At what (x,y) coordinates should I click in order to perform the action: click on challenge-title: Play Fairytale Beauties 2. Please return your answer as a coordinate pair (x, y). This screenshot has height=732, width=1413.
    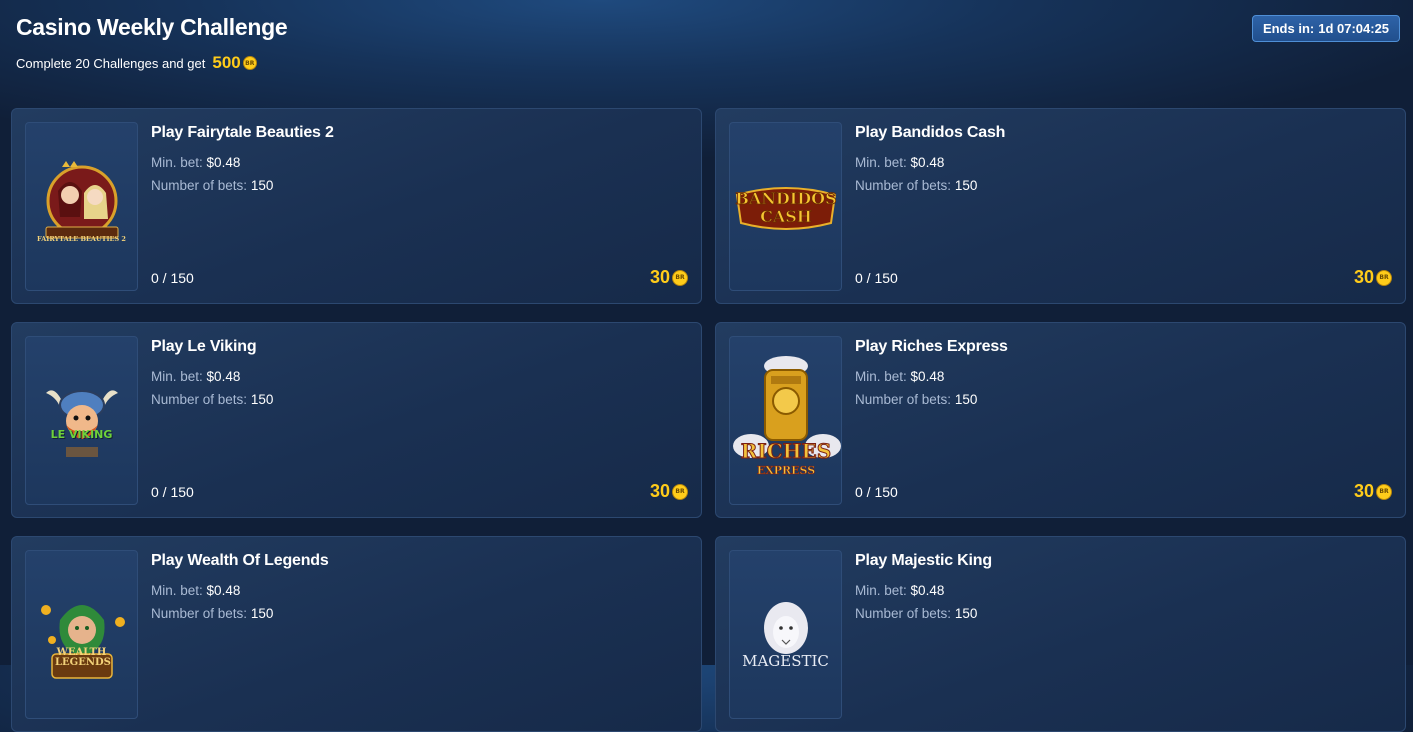
    Looking at the image, I should click on (242, 132).